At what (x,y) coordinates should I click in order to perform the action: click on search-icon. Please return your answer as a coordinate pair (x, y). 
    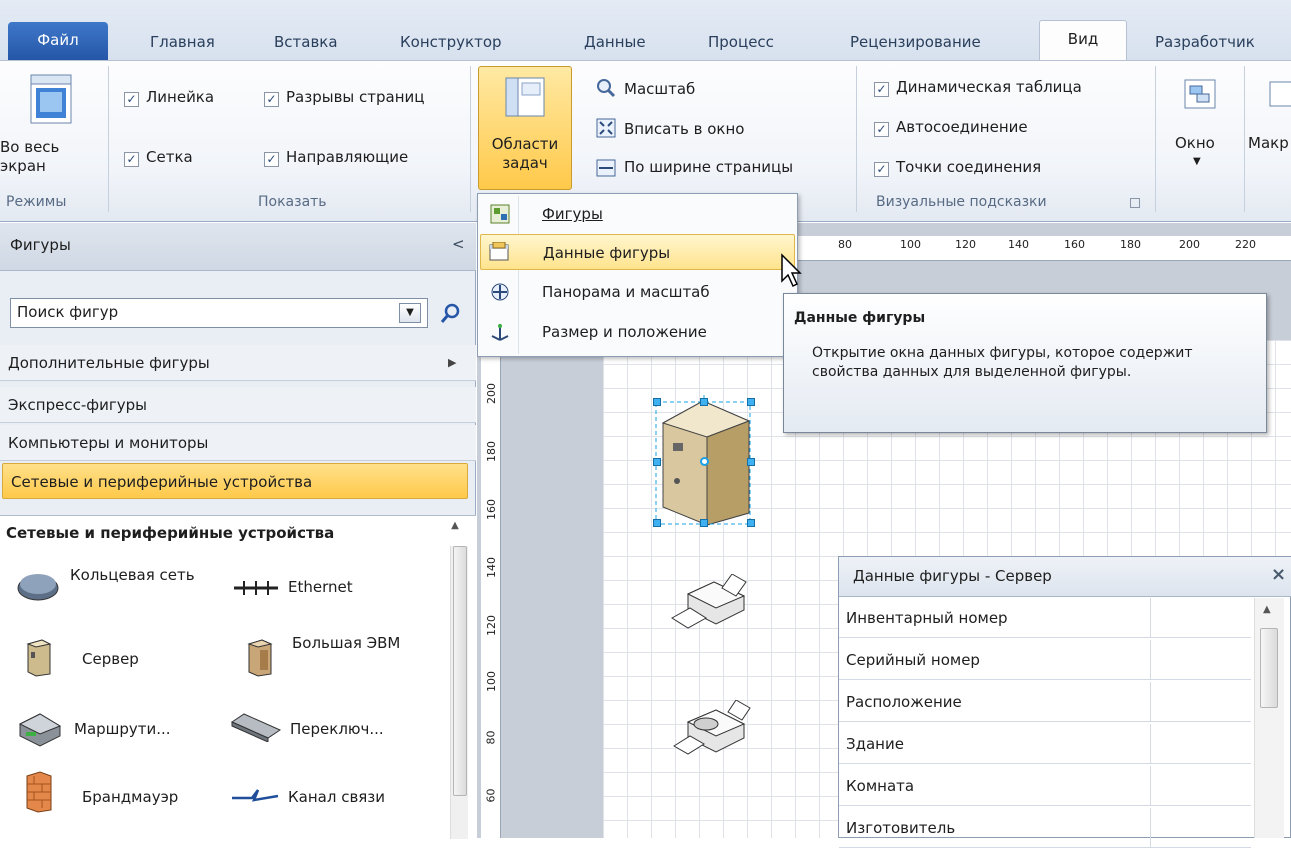
    Looking at the image, I should click on (451, 314).